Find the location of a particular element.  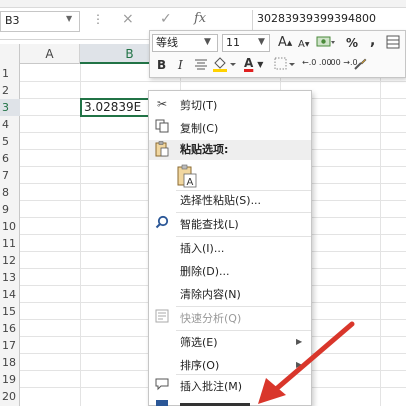

menu-item-cut is located at coordinates (230, 106).